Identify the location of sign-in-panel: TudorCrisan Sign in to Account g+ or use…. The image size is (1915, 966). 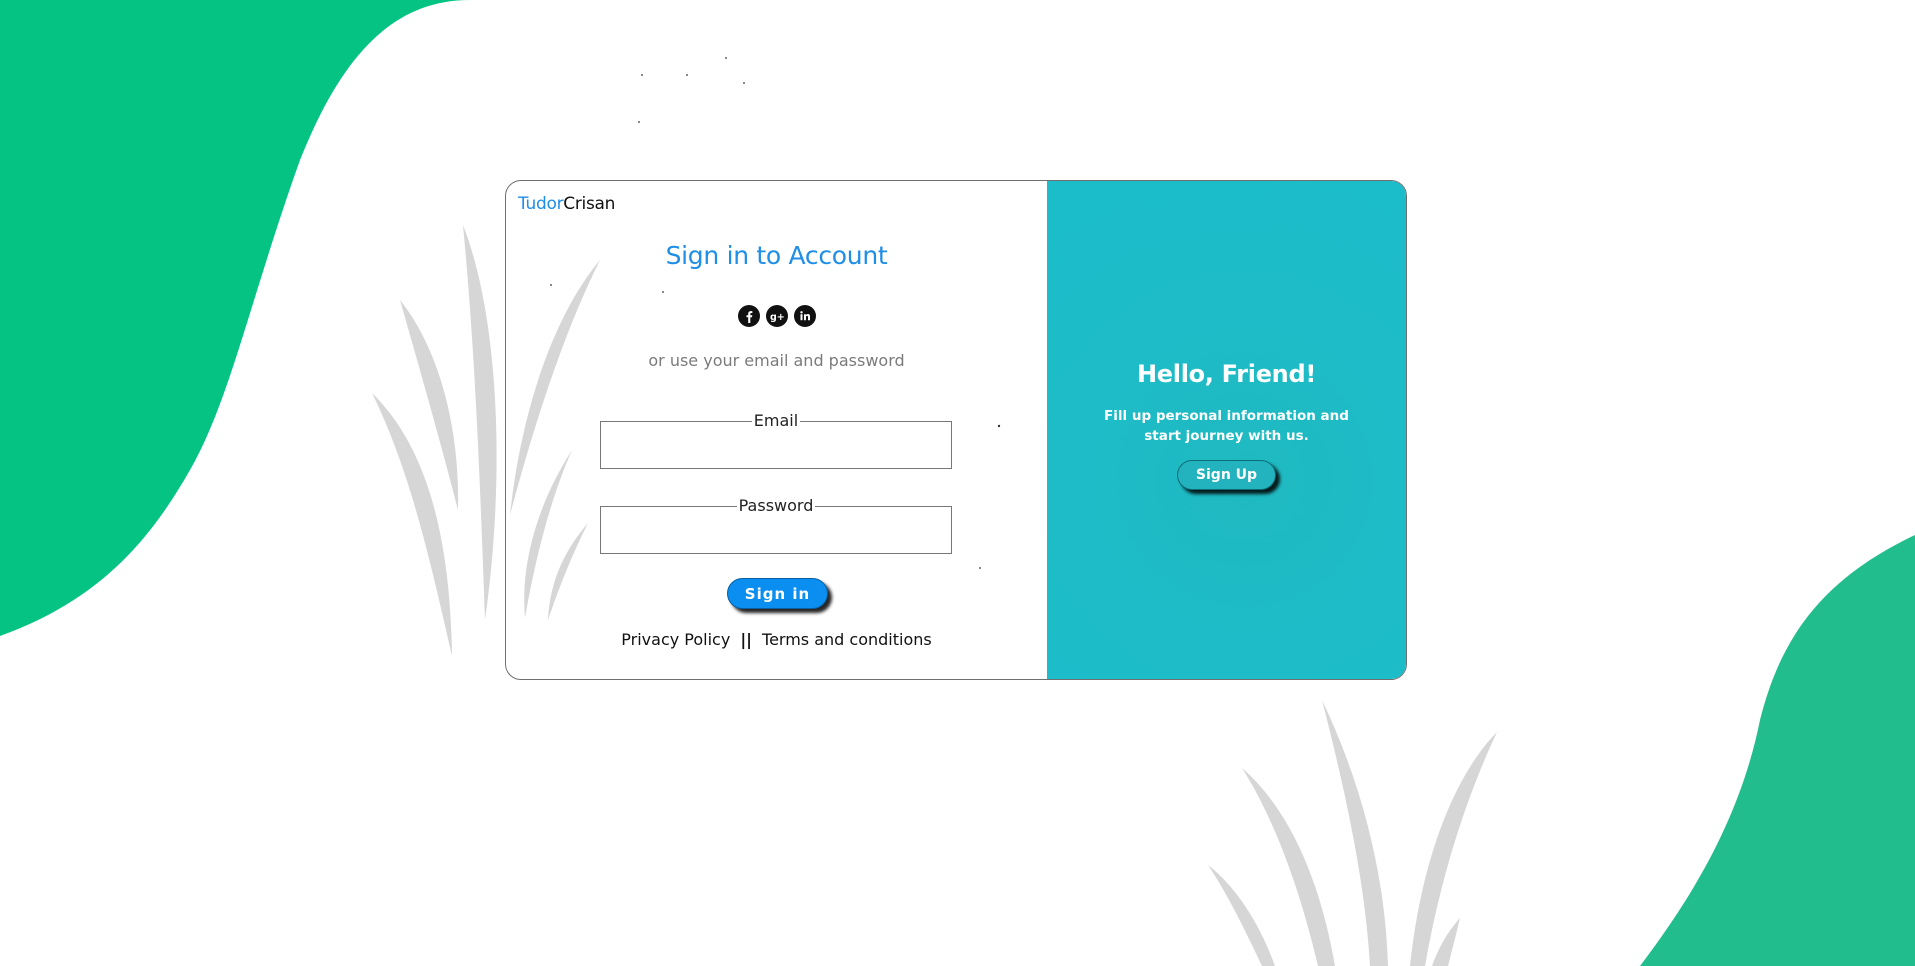
(776, 430).